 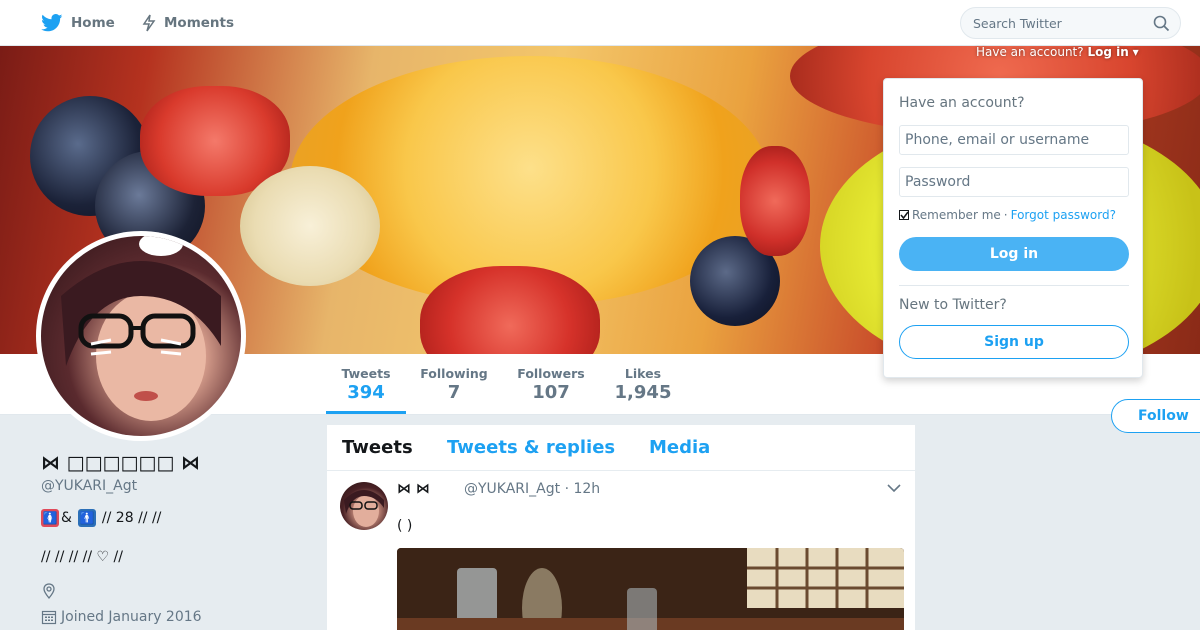 I want to click on bio-text: // 28 // //, so click(x=131, y=518).